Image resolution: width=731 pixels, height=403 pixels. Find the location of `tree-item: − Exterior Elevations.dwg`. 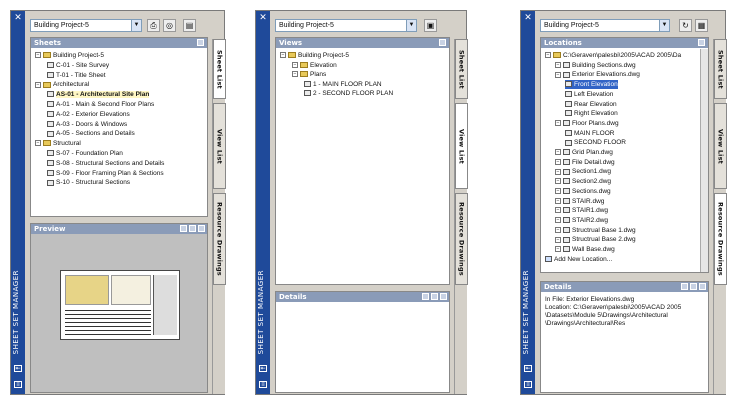

tree-item: − Exterior Elevations.dwg is located at coordinates (597, 74).